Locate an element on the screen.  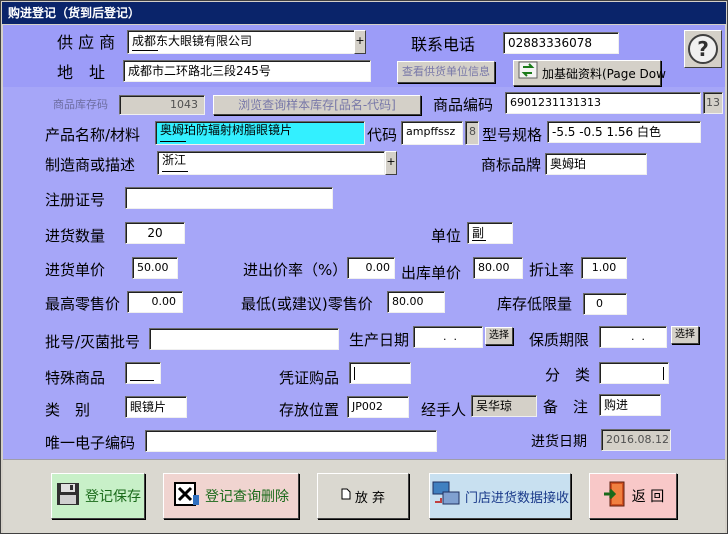
prod-date-field: . . is located at coordinates (448, 337).